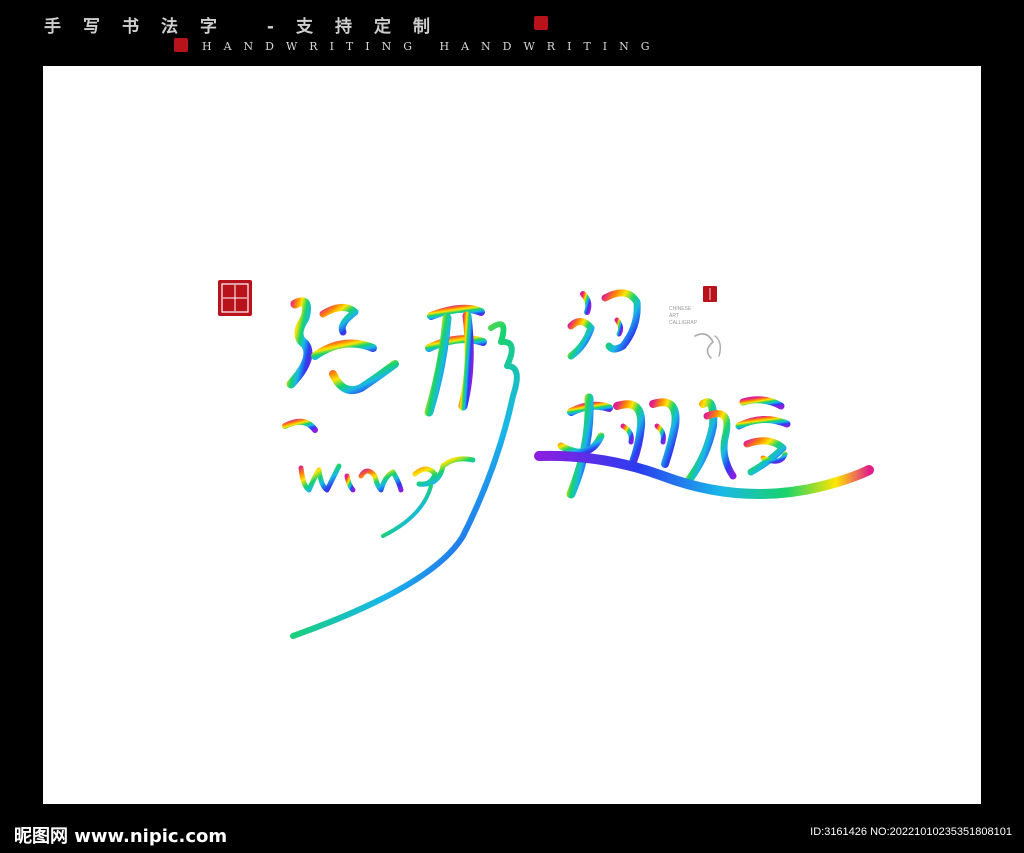  What do you see at coordinates (738, 440) in the screenshot?
I see `character-bang` at bounding box center [738, 440].